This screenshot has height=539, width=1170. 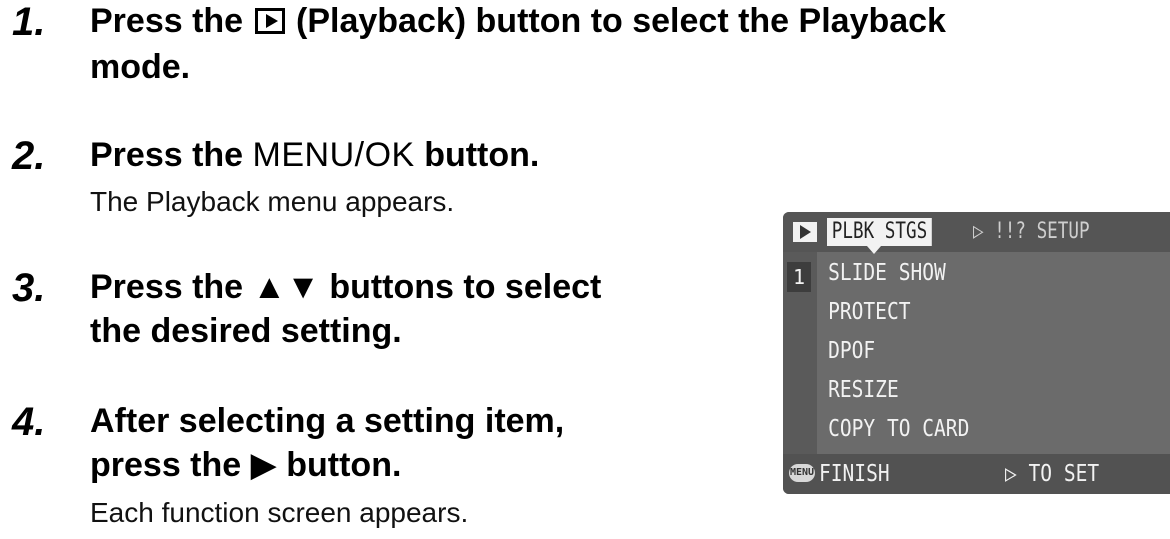 I want to click on step-heading-line2: press the ▶ button., so click(x=246, y=465).